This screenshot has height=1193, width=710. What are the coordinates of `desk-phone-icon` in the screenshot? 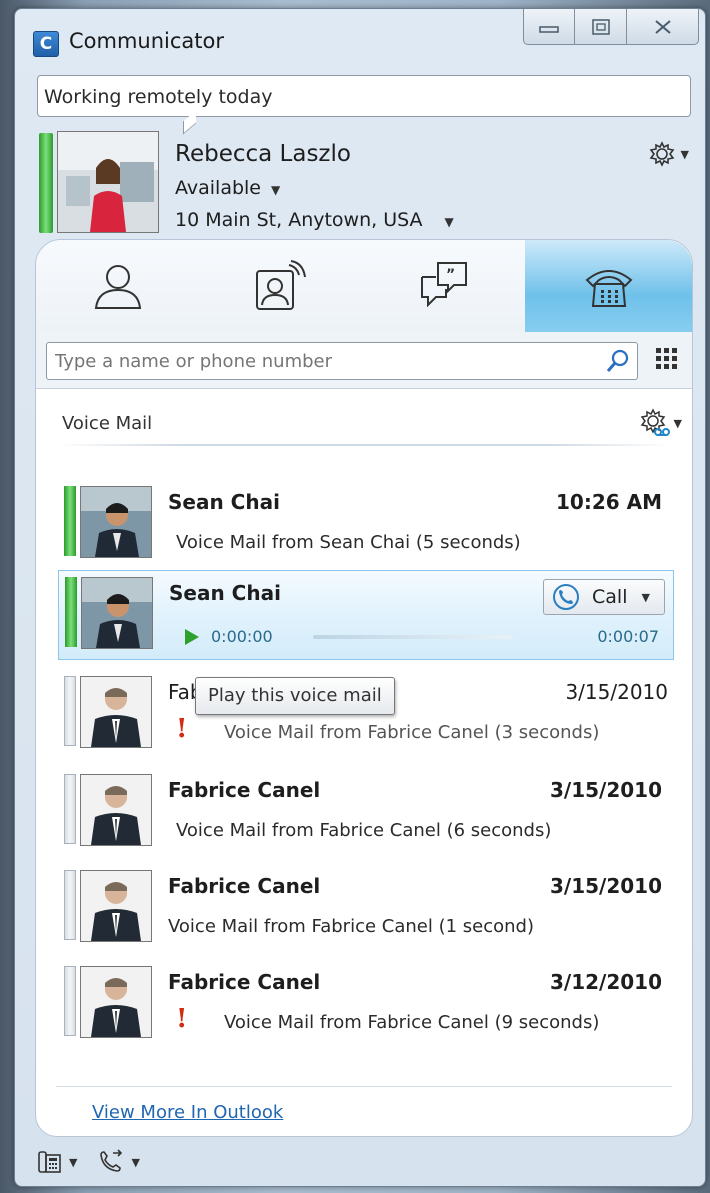 It's located at (49, 1162).